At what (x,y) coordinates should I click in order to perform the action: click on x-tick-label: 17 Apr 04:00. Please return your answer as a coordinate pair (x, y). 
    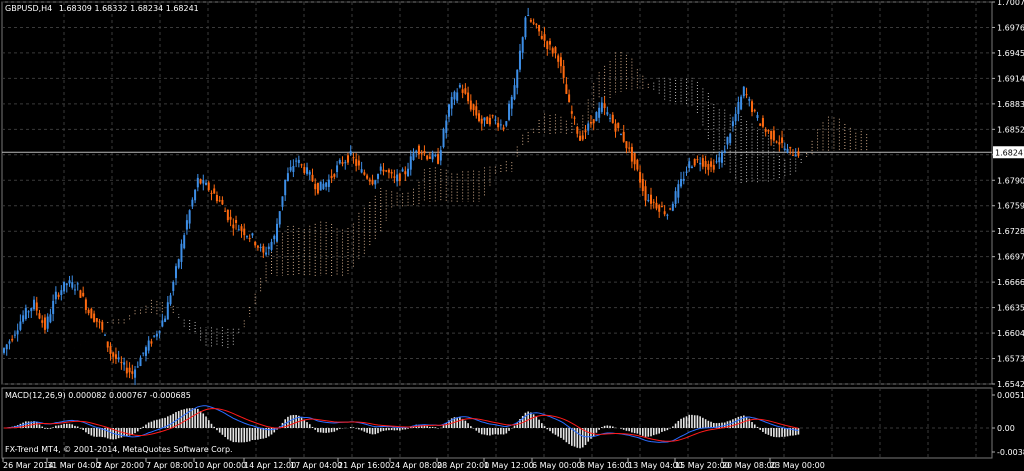
    Looking at the image, I should click on (316, 465).